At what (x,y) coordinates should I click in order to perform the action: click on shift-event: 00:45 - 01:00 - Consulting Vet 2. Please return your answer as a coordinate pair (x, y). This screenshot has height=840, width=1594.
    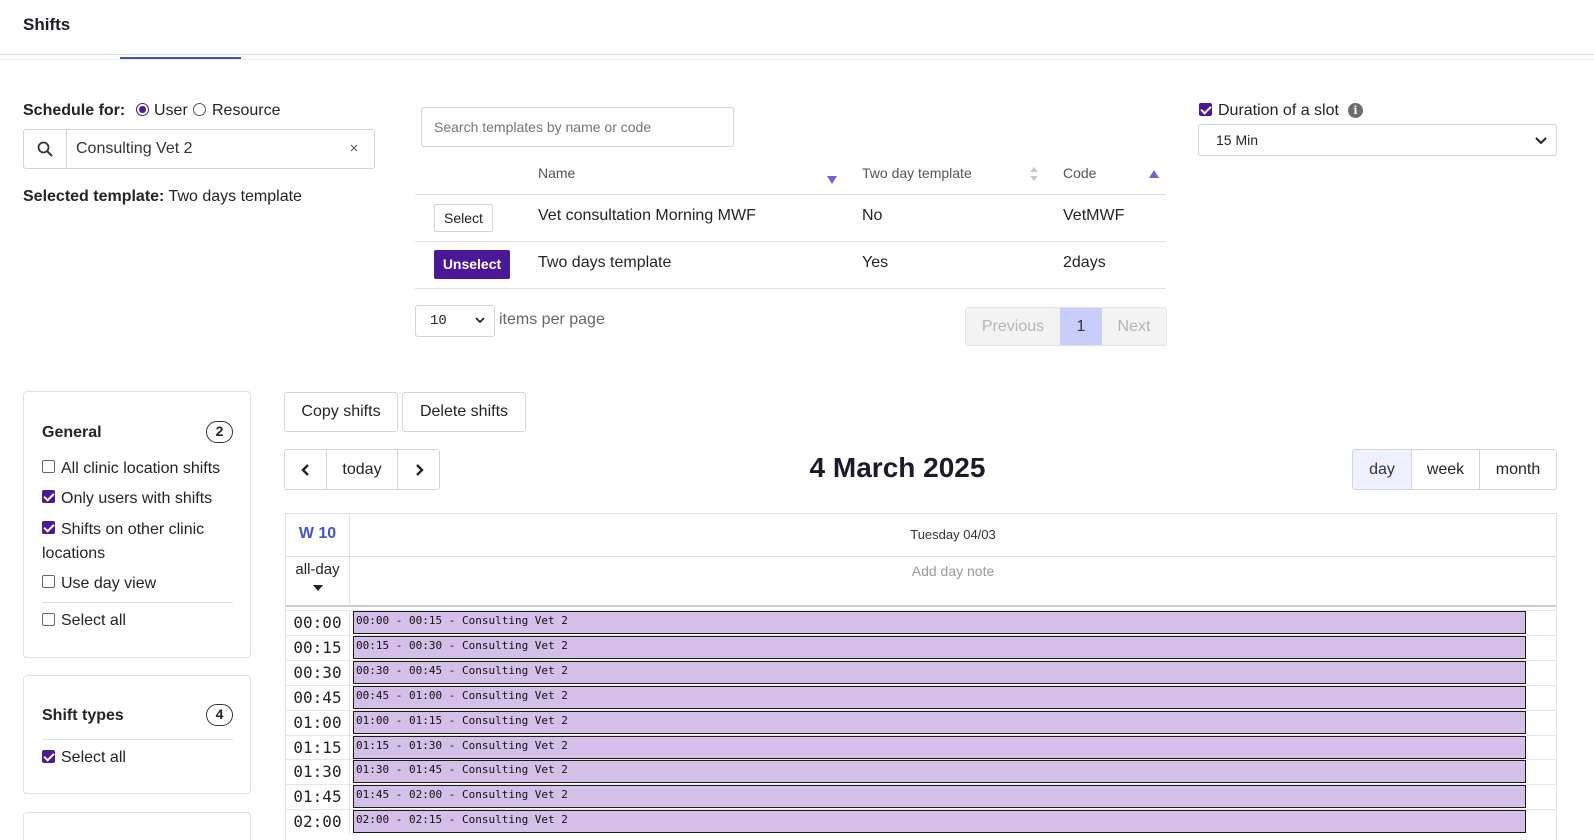
    Looking at the image, I should click on (939, 697).